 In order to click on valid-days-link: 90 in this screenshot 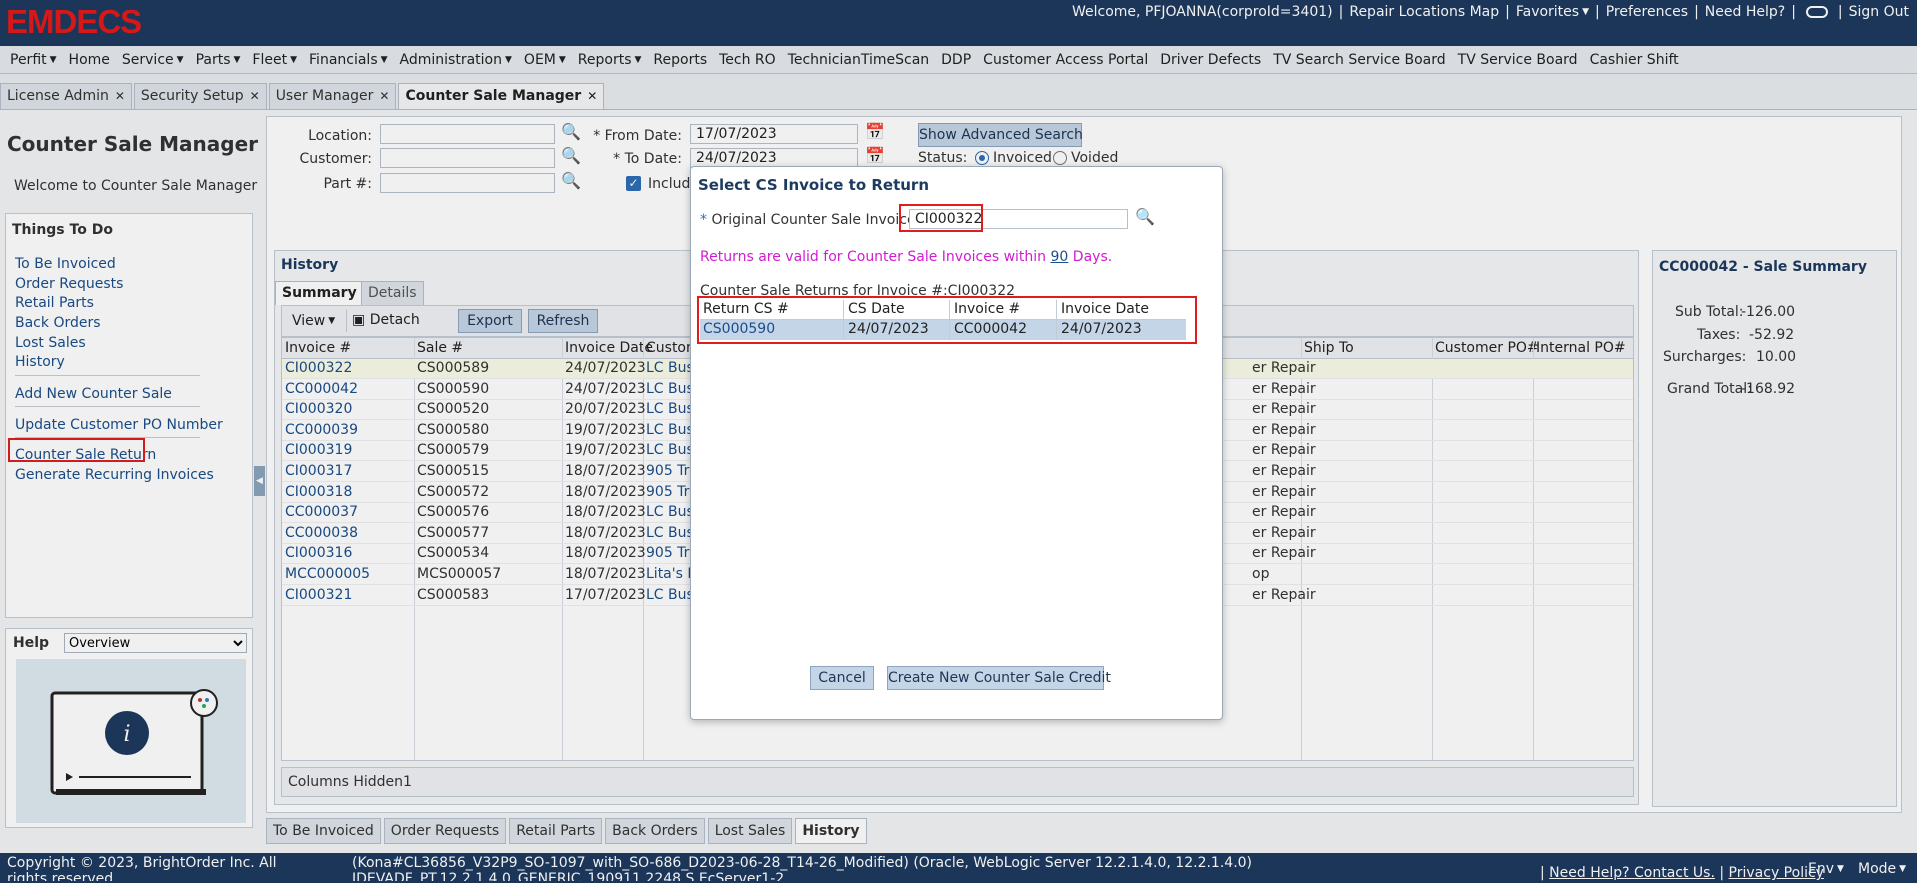, I will do `click(1060, 257)`.